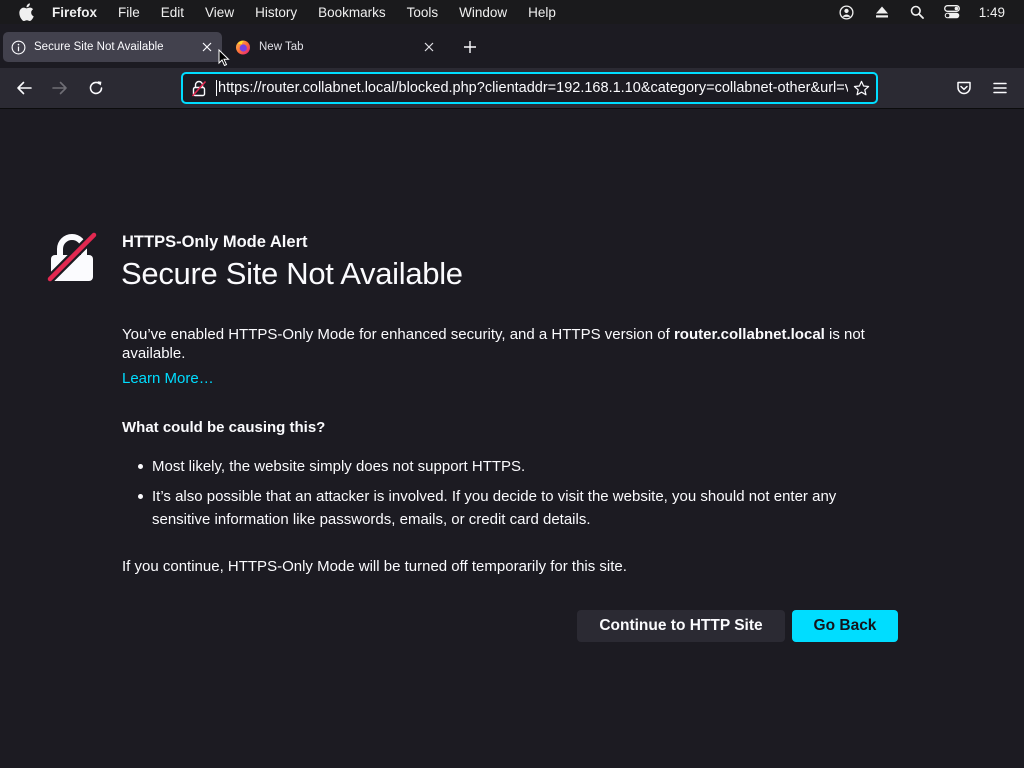 The image size is (1024, 768). I want to click on tab-new-tab: New Tab, so click(336, 47).